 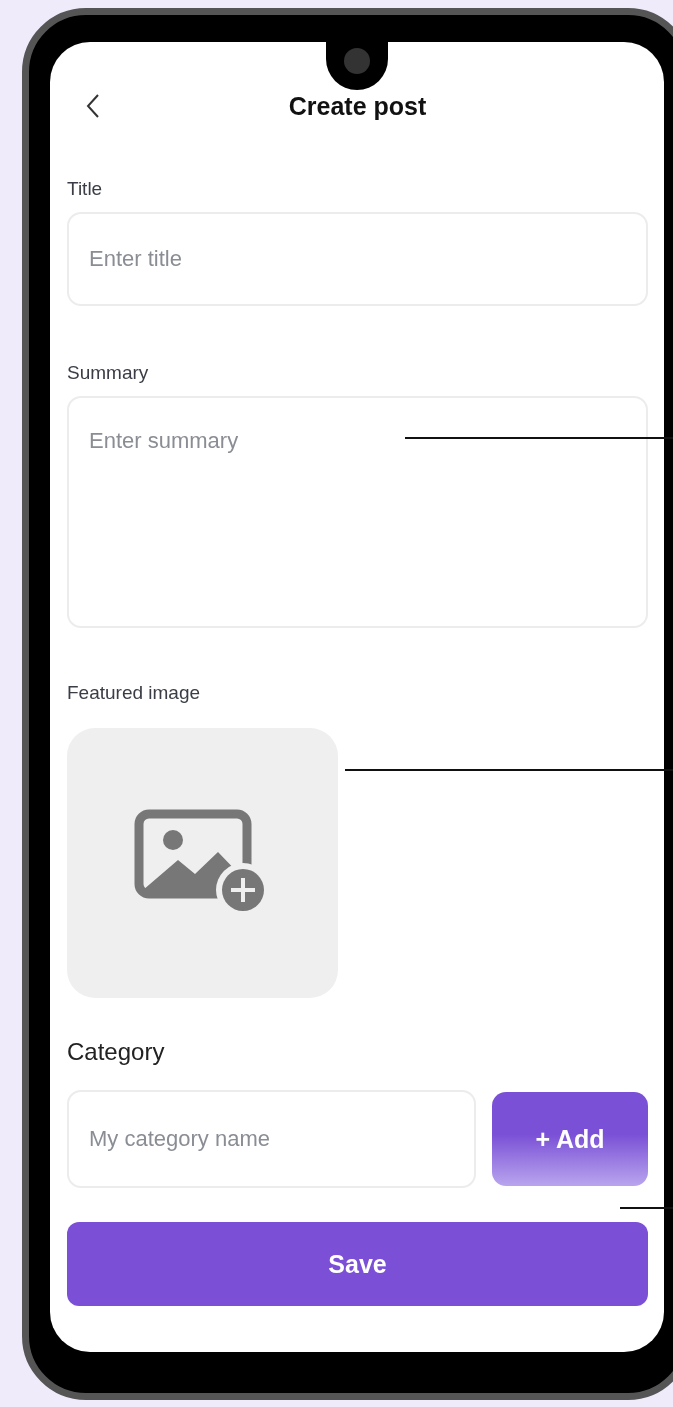 What do you see at coordinates (116, 1052) in the screenshot?
I see `field-label: Category` at bounding box center [116, 1052].